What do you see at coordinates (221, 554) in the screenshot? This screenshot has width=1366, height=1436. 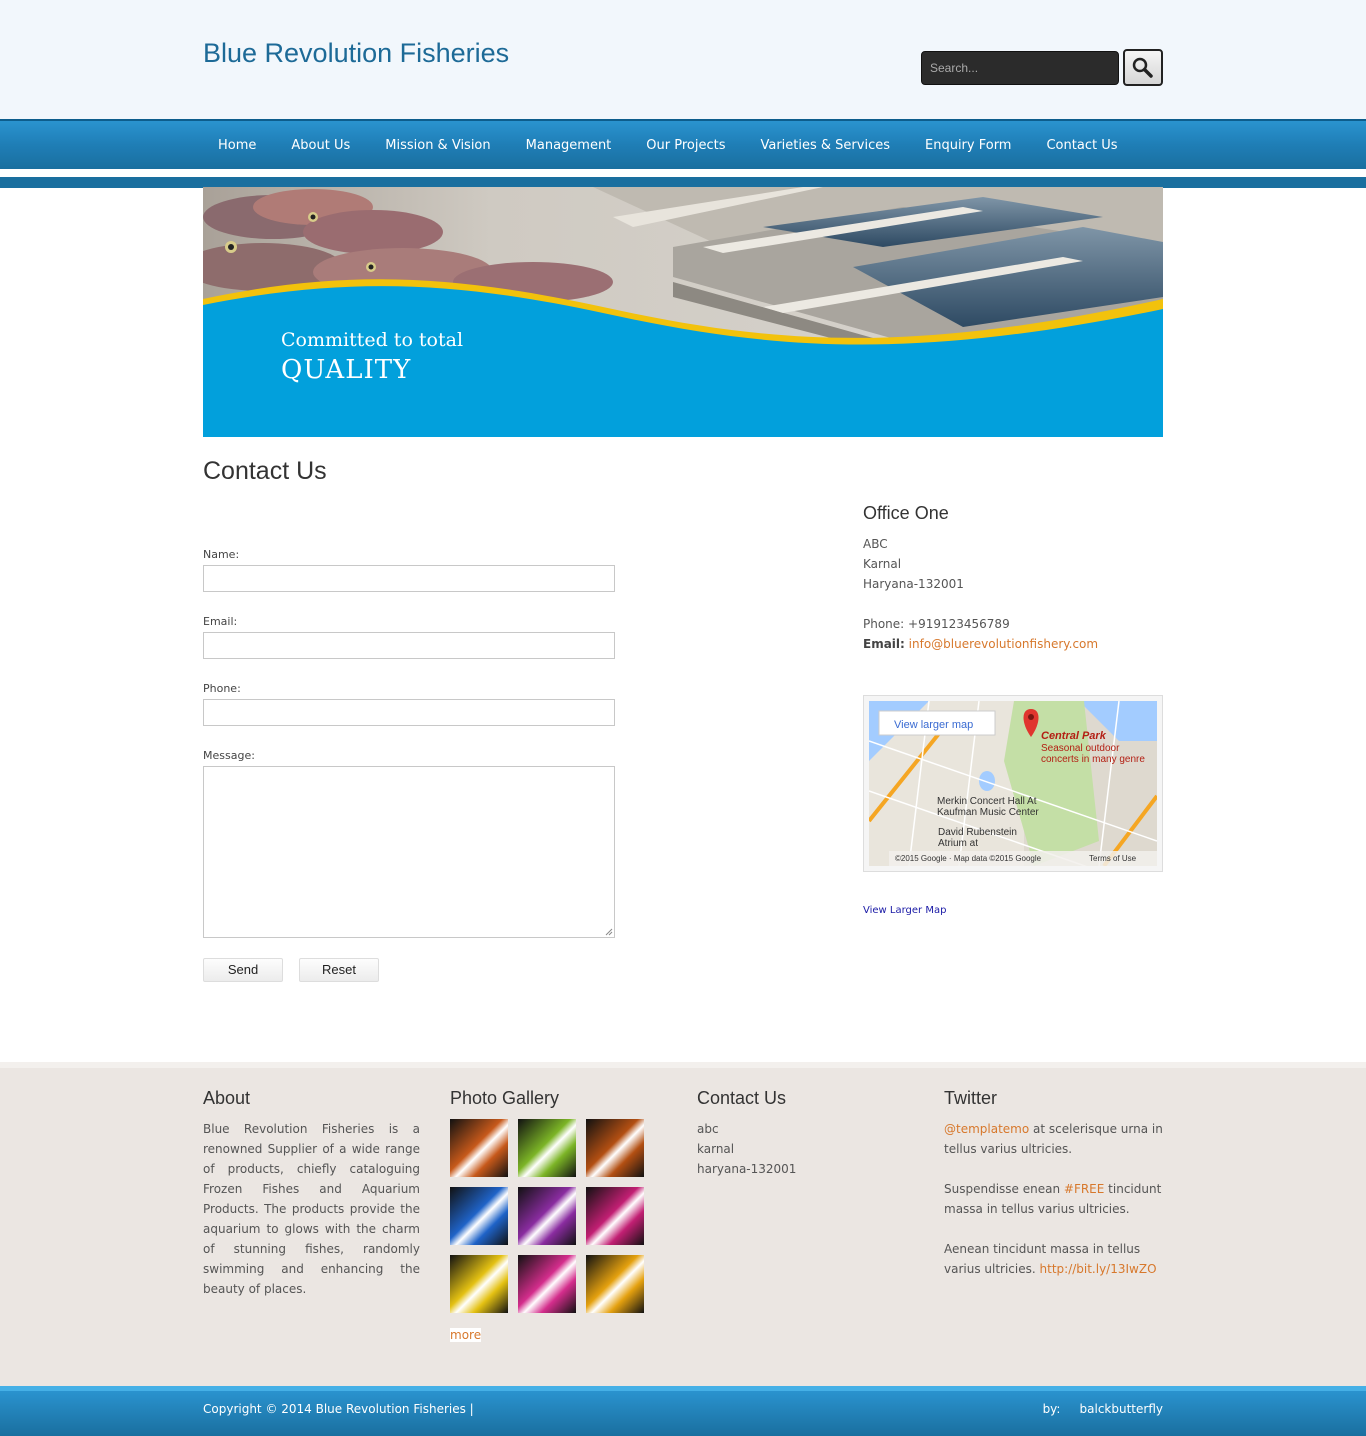 I see `name-label: Name:` at bounding box center [221, 554].